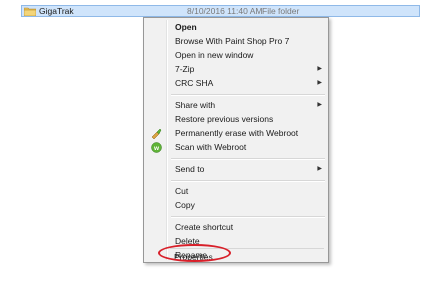 This screenshot has height=307, width=439. Describe the element at coordinates (211, 147) in the screenshot. I see `menu-item-label: Scan with Webroot` at that location.